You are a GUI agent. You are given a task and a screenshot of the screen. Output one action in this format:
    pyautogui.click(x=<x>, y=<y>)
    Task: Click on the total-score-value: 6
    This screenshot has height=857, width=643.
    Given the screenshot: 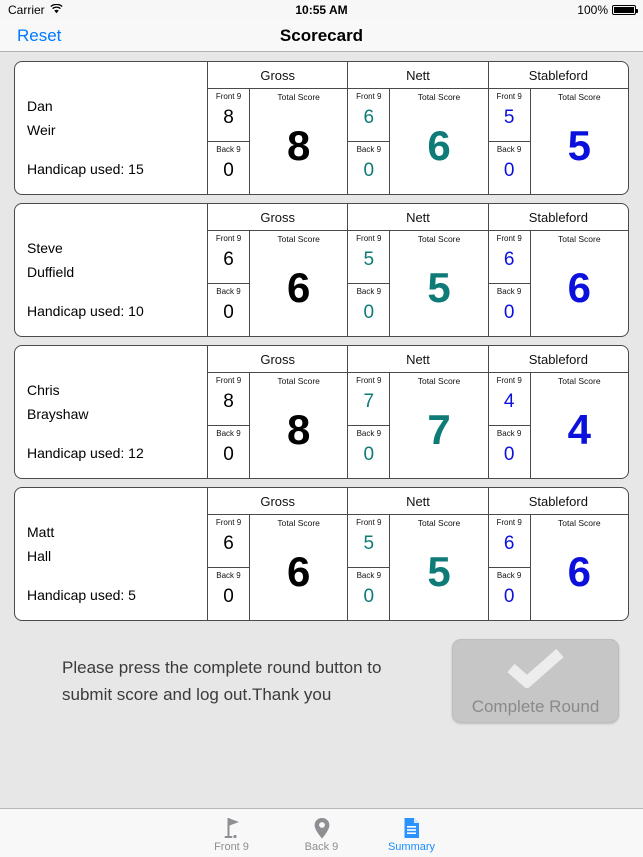 What is the action you would take?
    pyautogui.click(x=298, y=571)
    